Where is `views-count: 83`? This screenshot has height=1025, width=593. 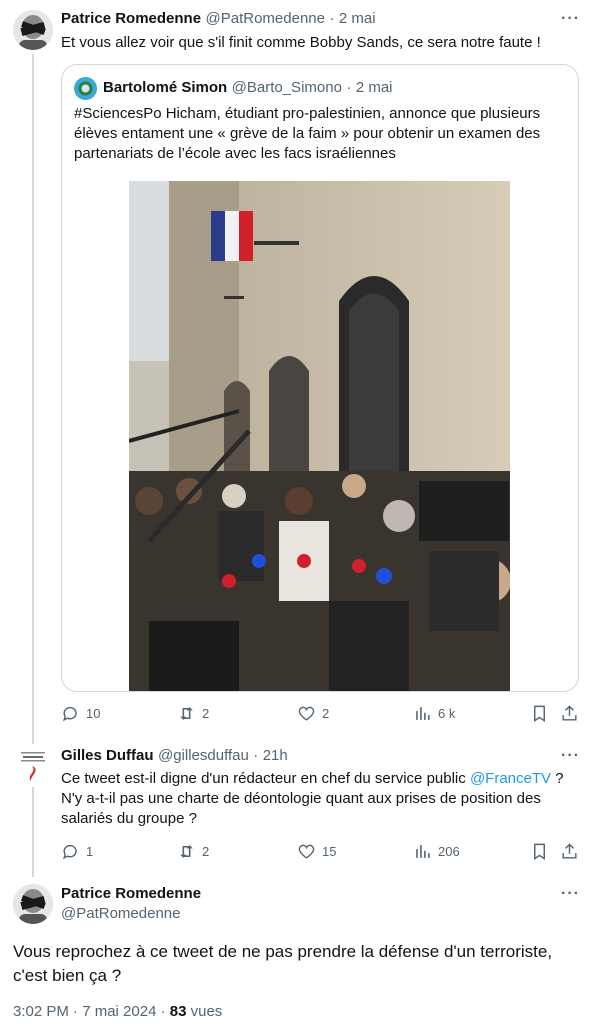
views-count: 83 is located at coordinates (178, 1011).